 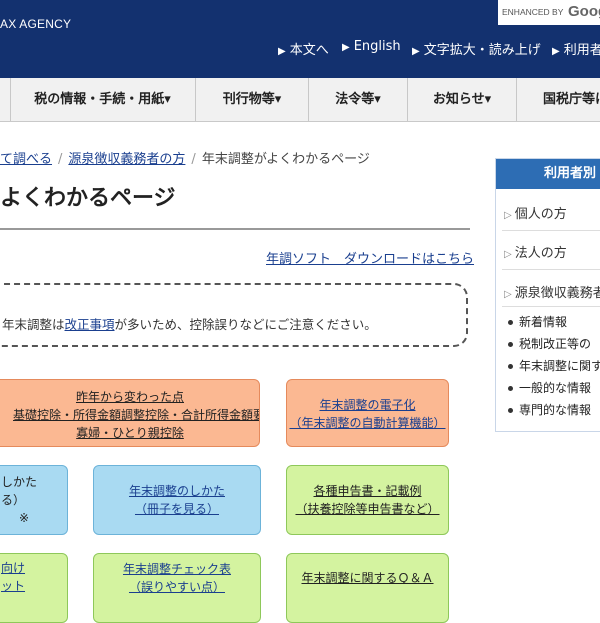 I want to click on card-electronic-subtitle: （年末調整の自動計算機能）, so click(x=367, y=423).